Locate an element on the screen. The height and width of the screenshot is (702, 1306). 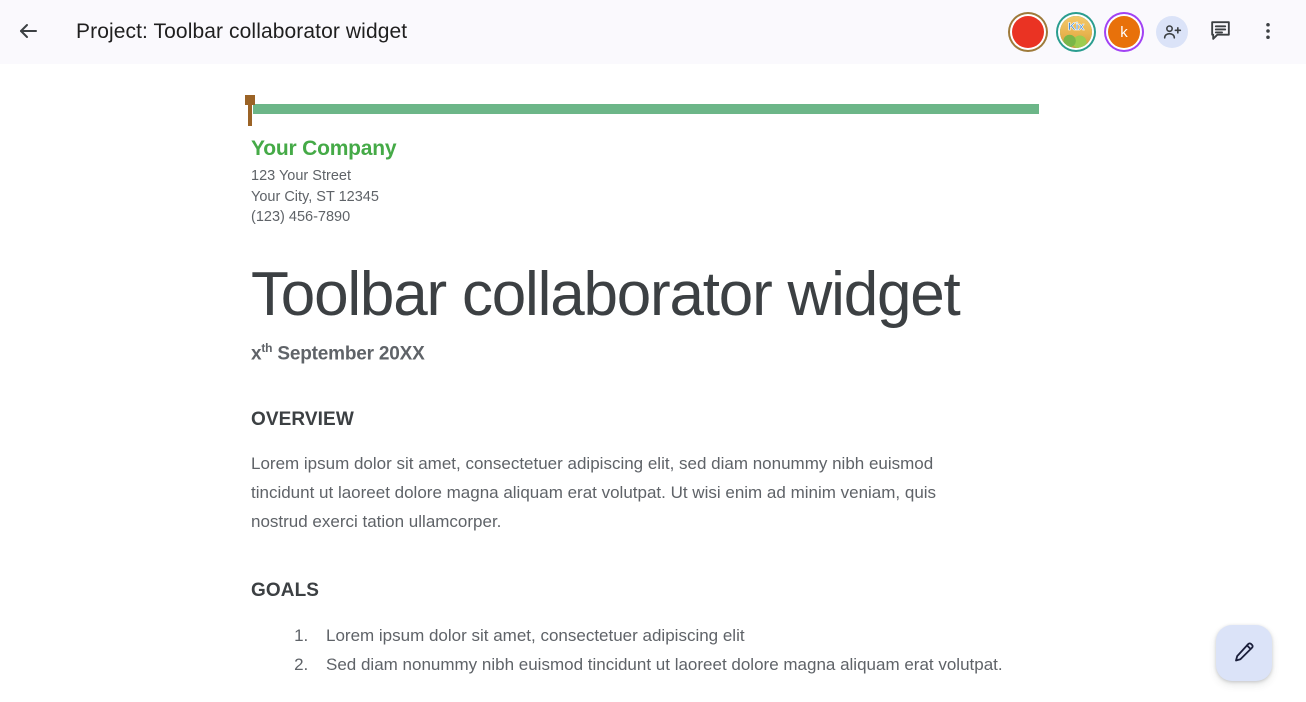
comment-icon is located at coordinates (1220, 32).